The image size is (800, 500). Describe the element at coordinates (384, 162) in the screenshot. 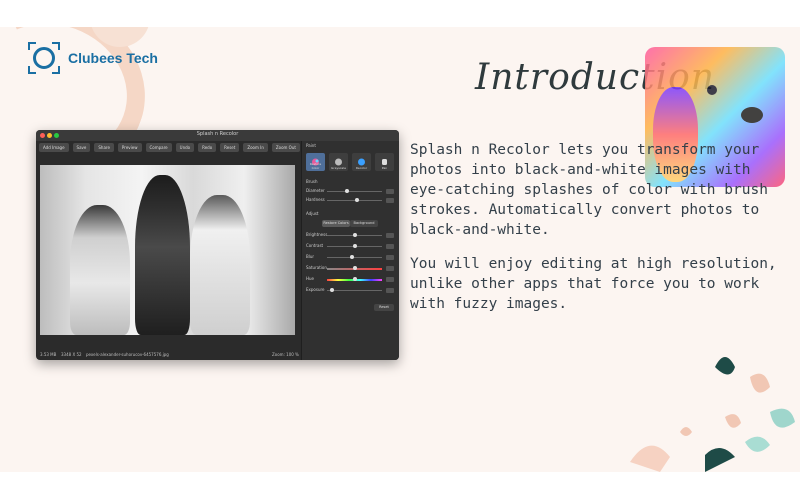

I see `pan-tool: Pan` at that location.